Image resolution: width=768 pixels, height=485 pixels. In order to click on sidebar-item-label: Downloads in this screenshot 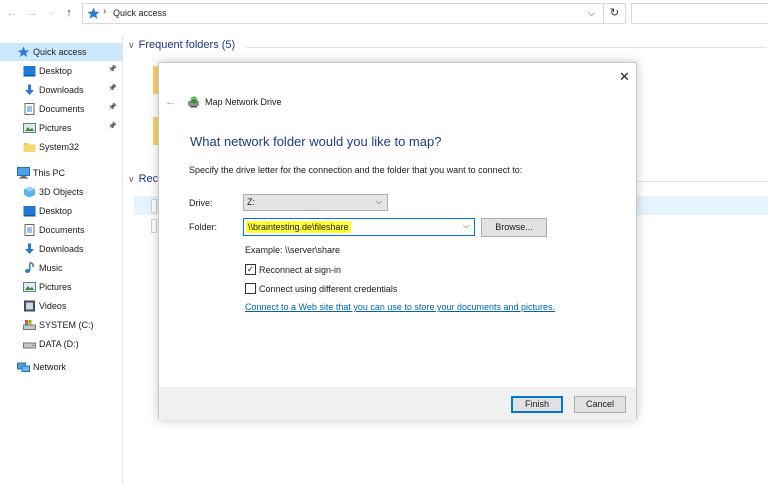, I will do `click(61, 90)`.